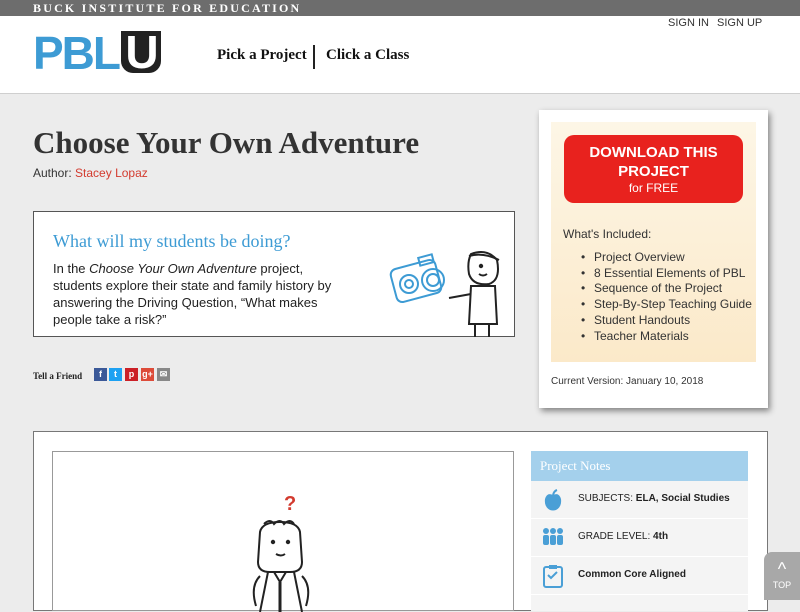 The height and width of the screenshot is (612, 800). I want to click on download-line-1: DOWNLOAD THIS, so click(653, 152).